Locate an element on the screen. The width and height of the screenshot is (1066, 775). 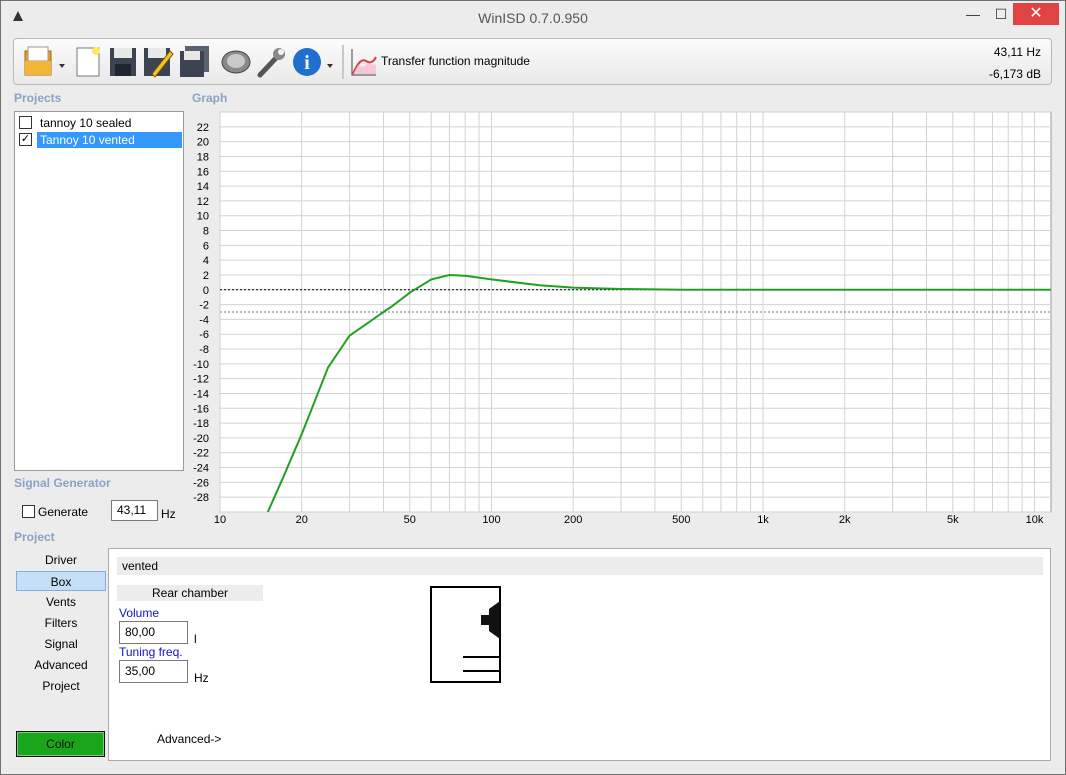
box-type-field: vented is located at coordinates (580, 566).